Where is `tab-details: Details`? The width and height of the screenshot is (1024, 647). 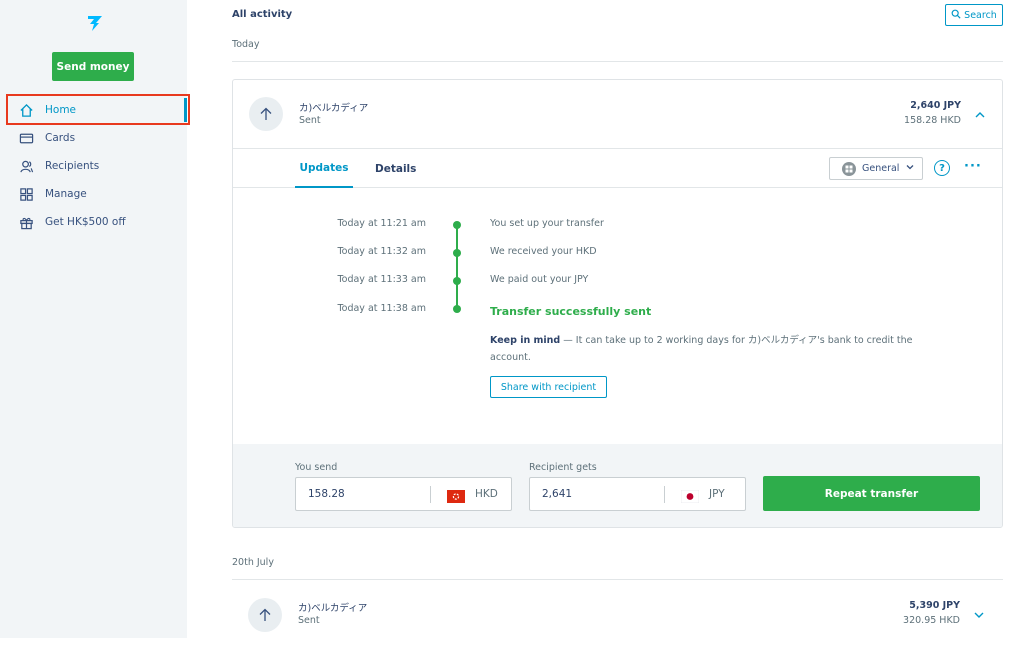 tab-details: Details is located at coordinates (395, 168).